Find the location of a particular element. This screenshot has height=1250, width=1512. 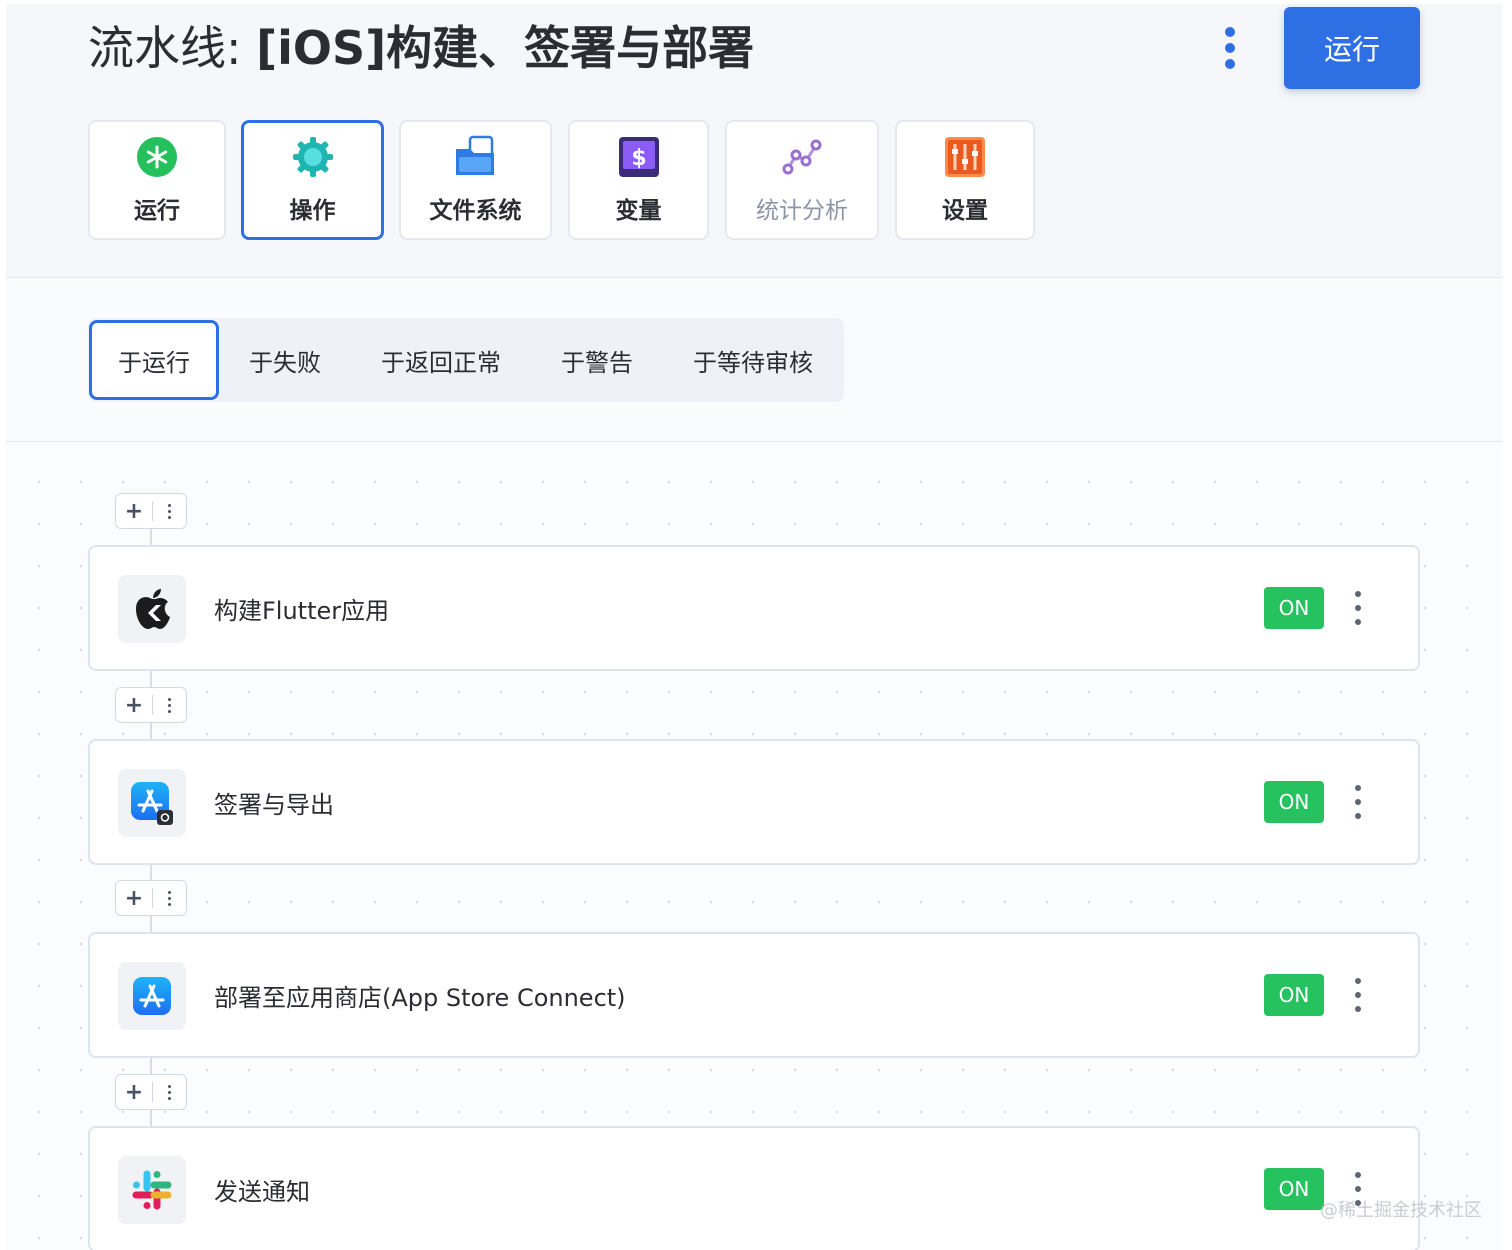

orange-sliders-icon is located at coordinates (965, 157).